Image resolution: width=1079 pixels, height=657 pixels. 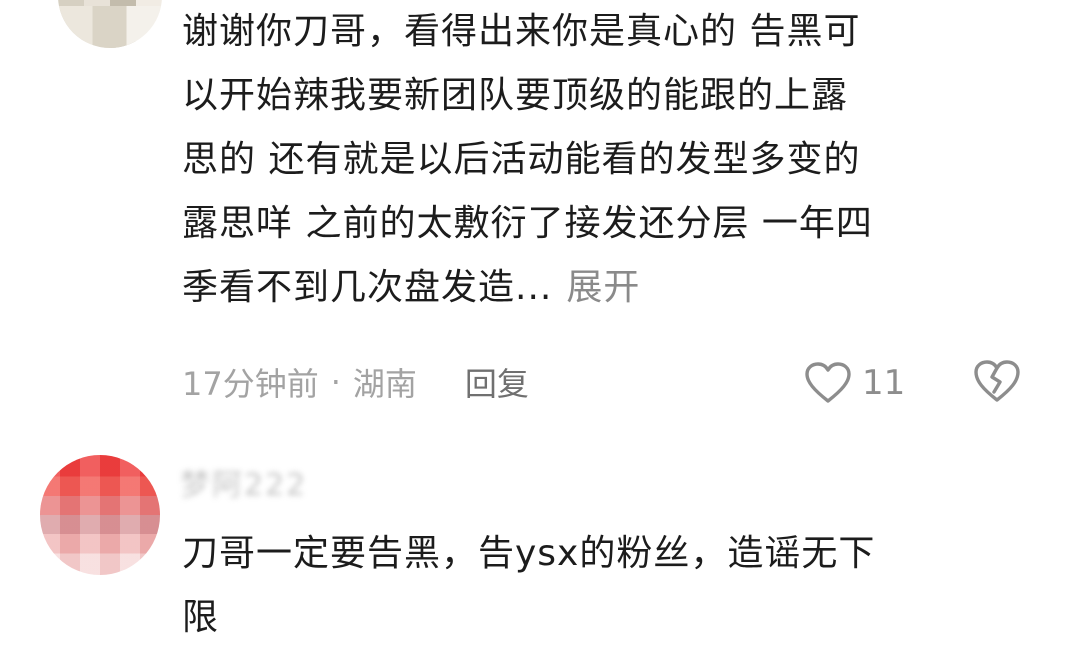 What do you see at coordinates (384, 384) in the screenshot?
I see `comment-location: 湖南` at bounding box center [384, 384].